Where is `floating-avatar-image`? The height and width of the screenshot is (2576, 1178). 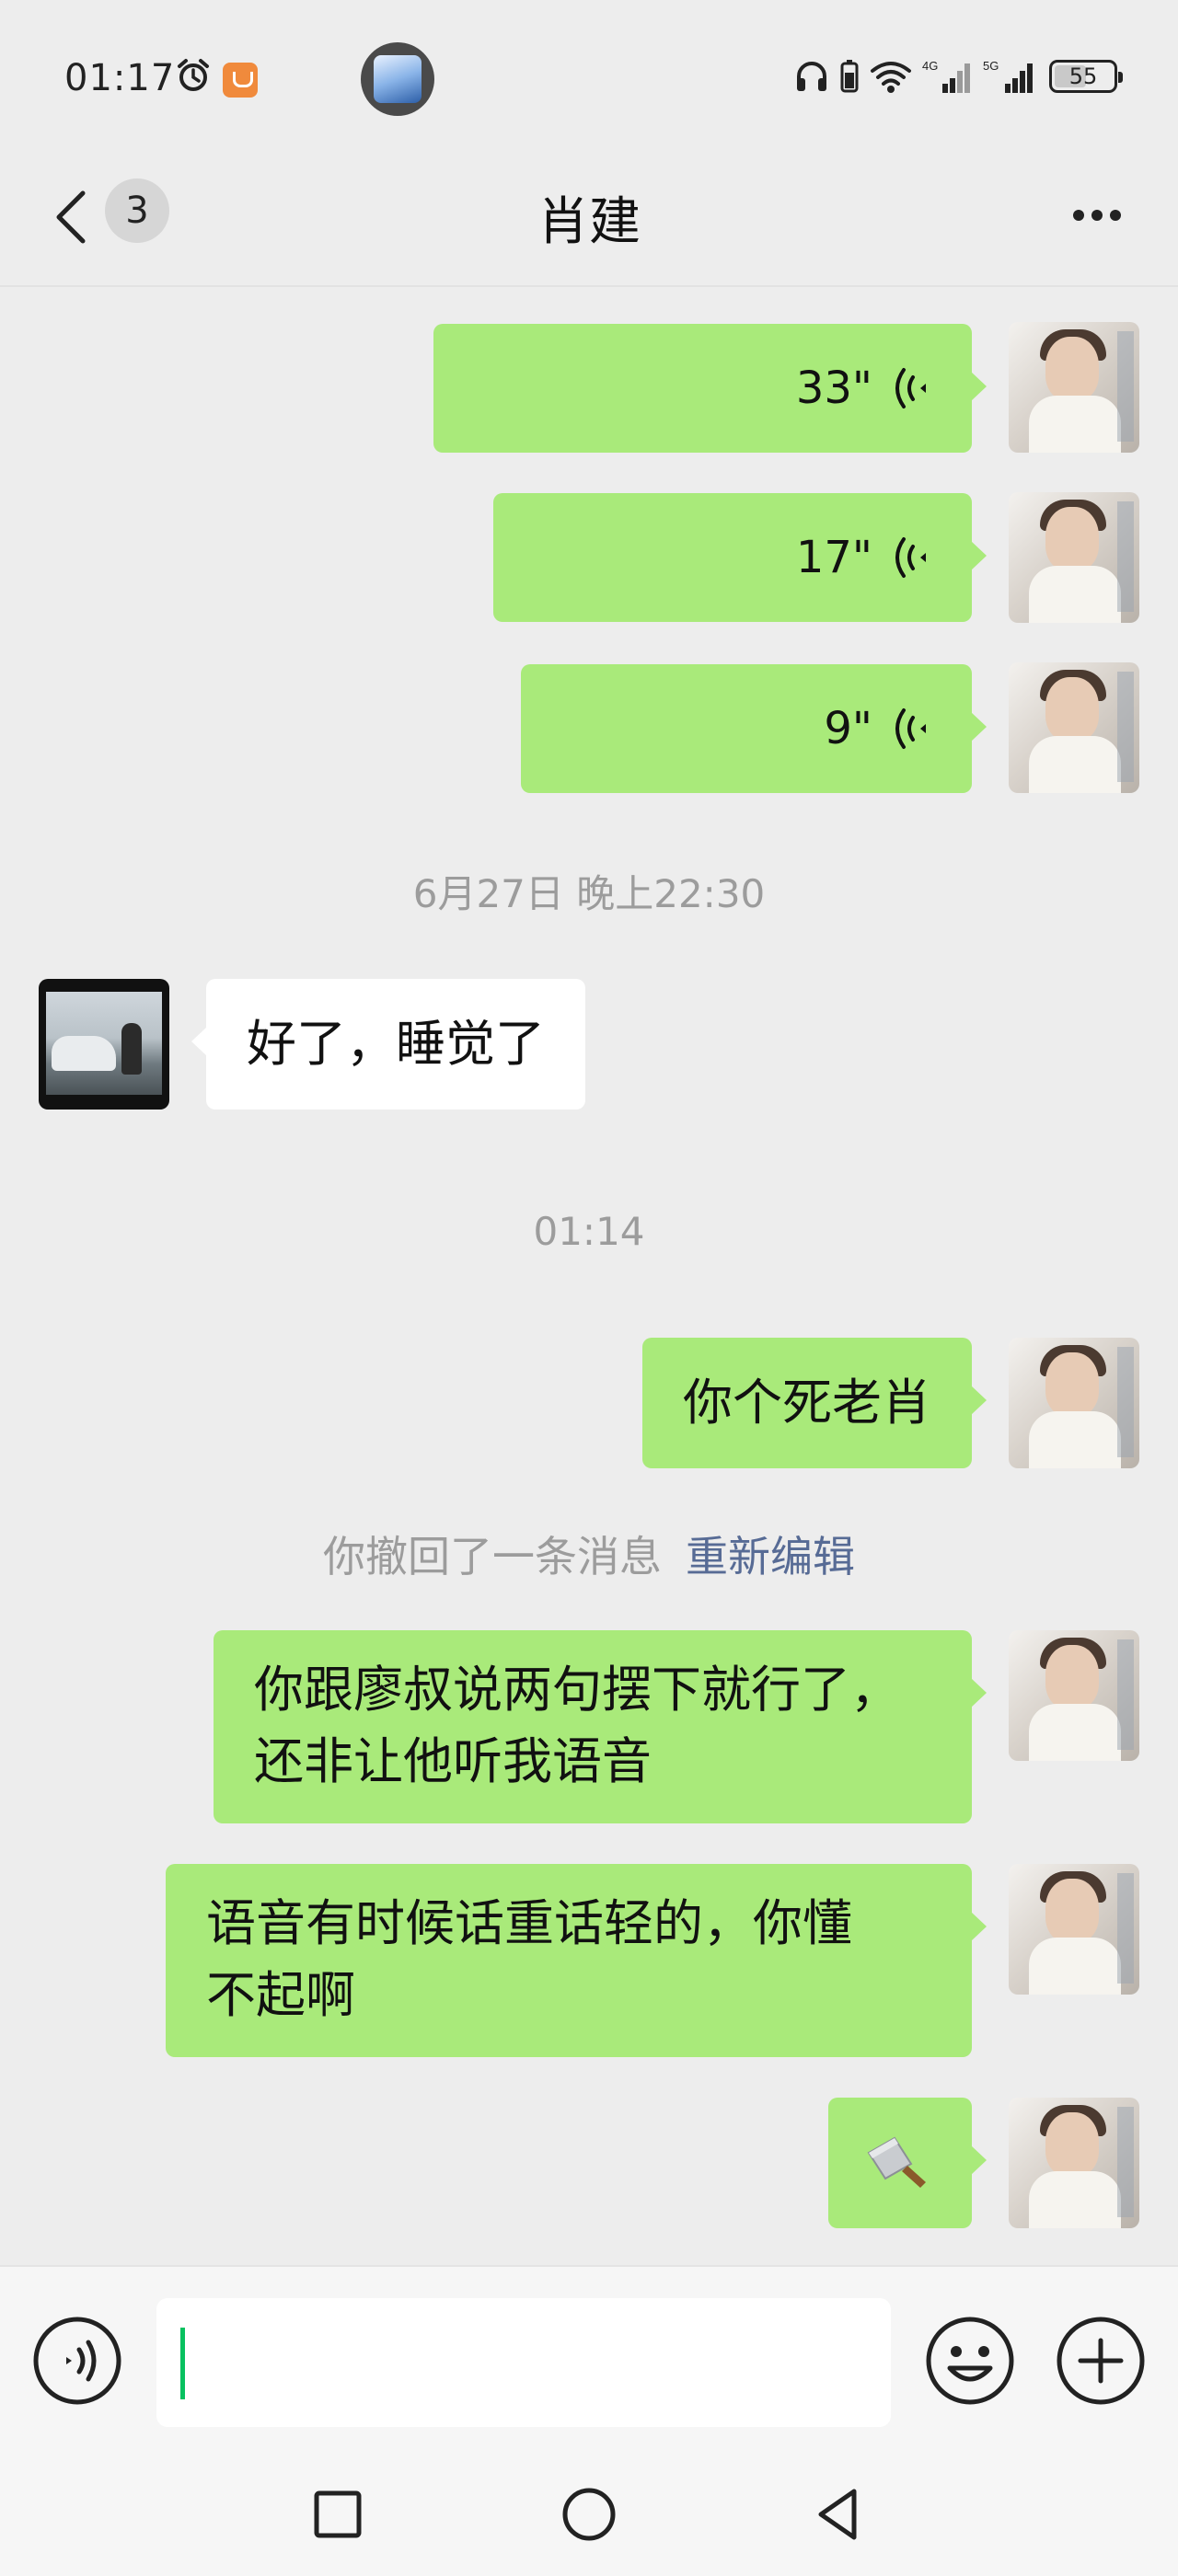 floating-avatar-image is located at coordinates (398, 79).